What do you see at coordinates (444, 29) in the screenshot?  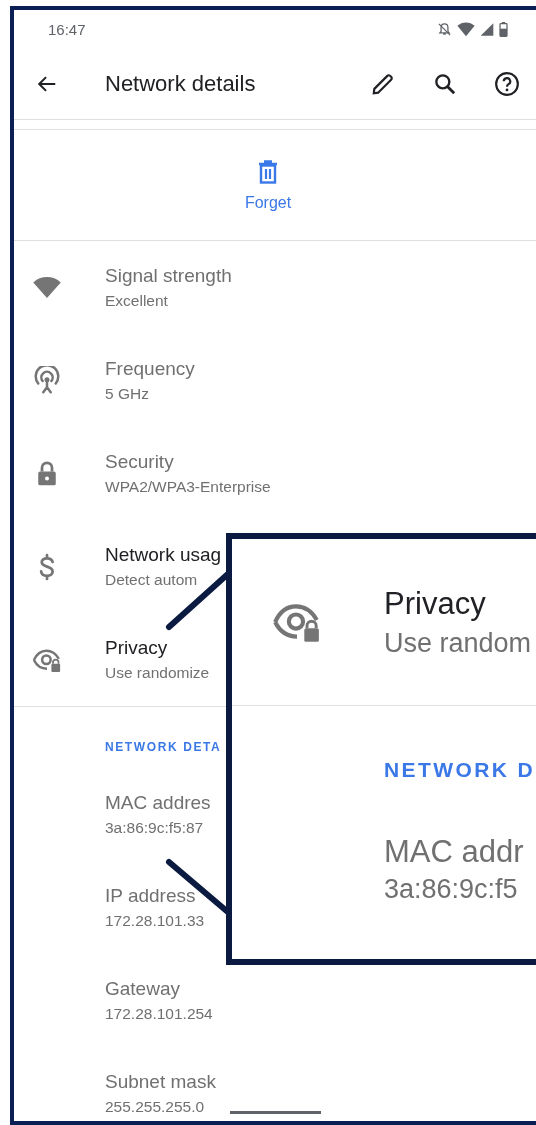 I see `bell-off-icon` at bounding box center [444, 29].